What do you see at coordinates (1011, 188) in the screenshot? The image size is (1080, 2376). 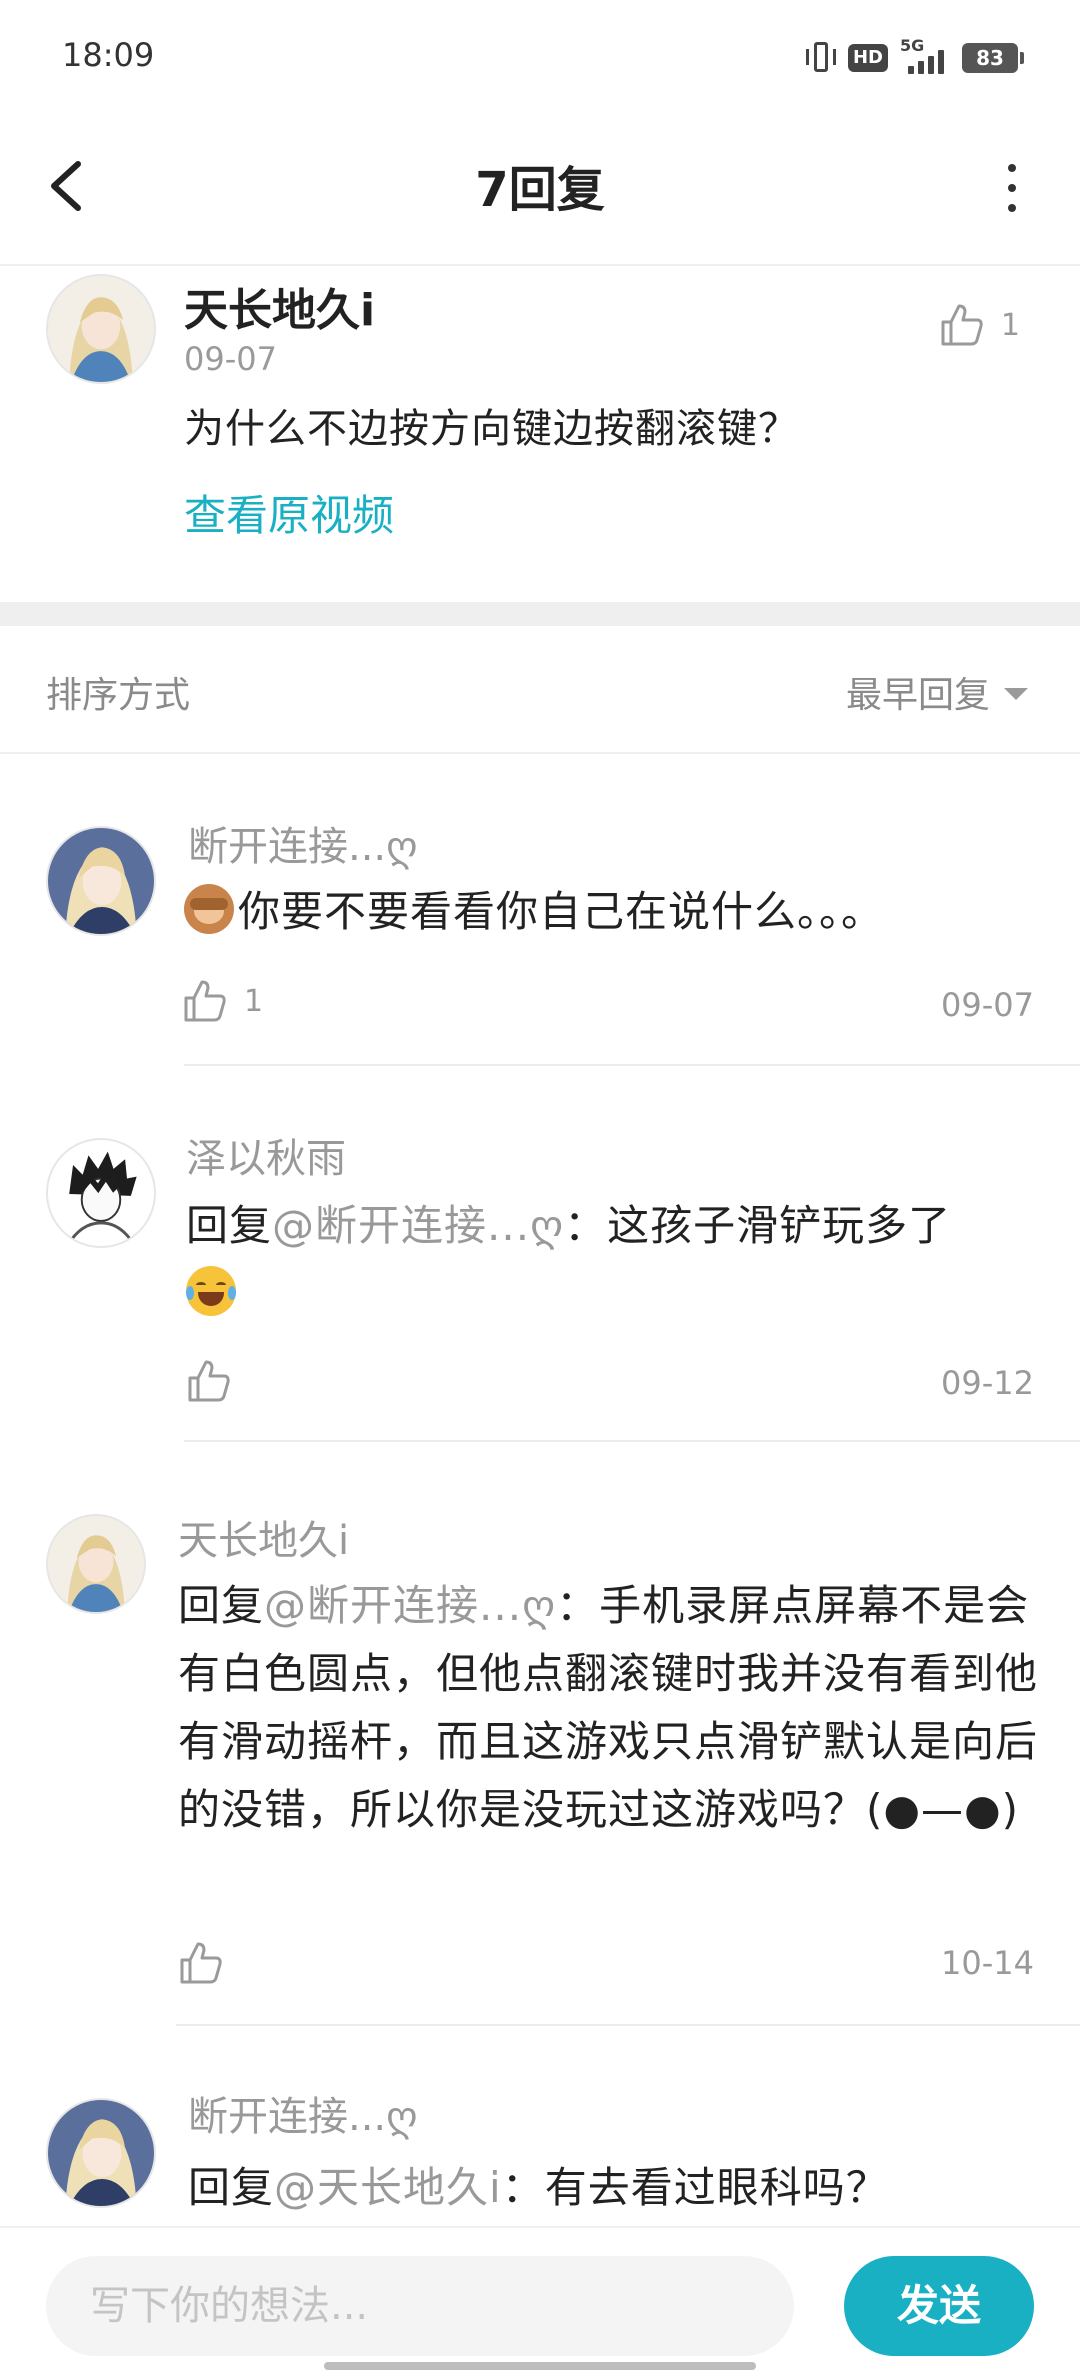 I see `more-options-button` at bounding box center [1011, 188].